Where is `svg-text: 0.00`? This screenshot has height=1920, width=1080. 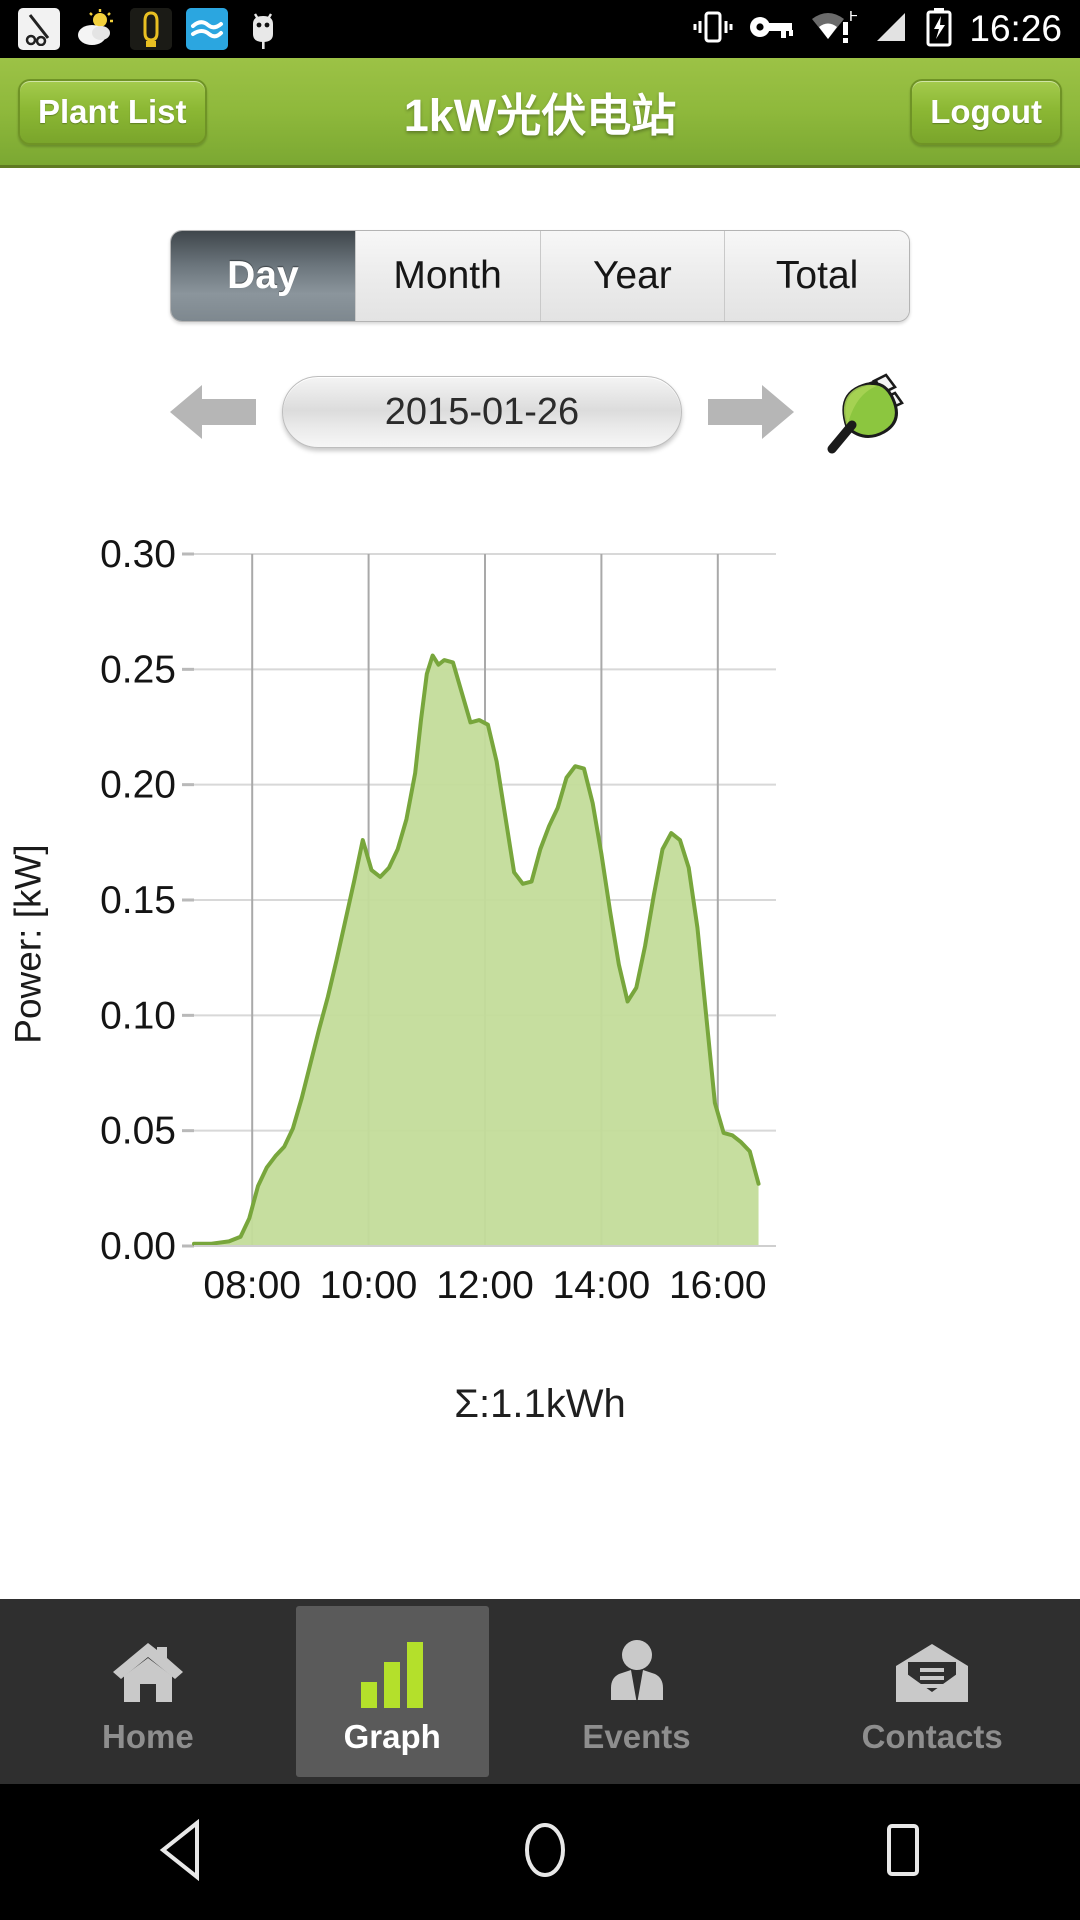
svg-text: 0.00 is located at coordinates (138, 1246).